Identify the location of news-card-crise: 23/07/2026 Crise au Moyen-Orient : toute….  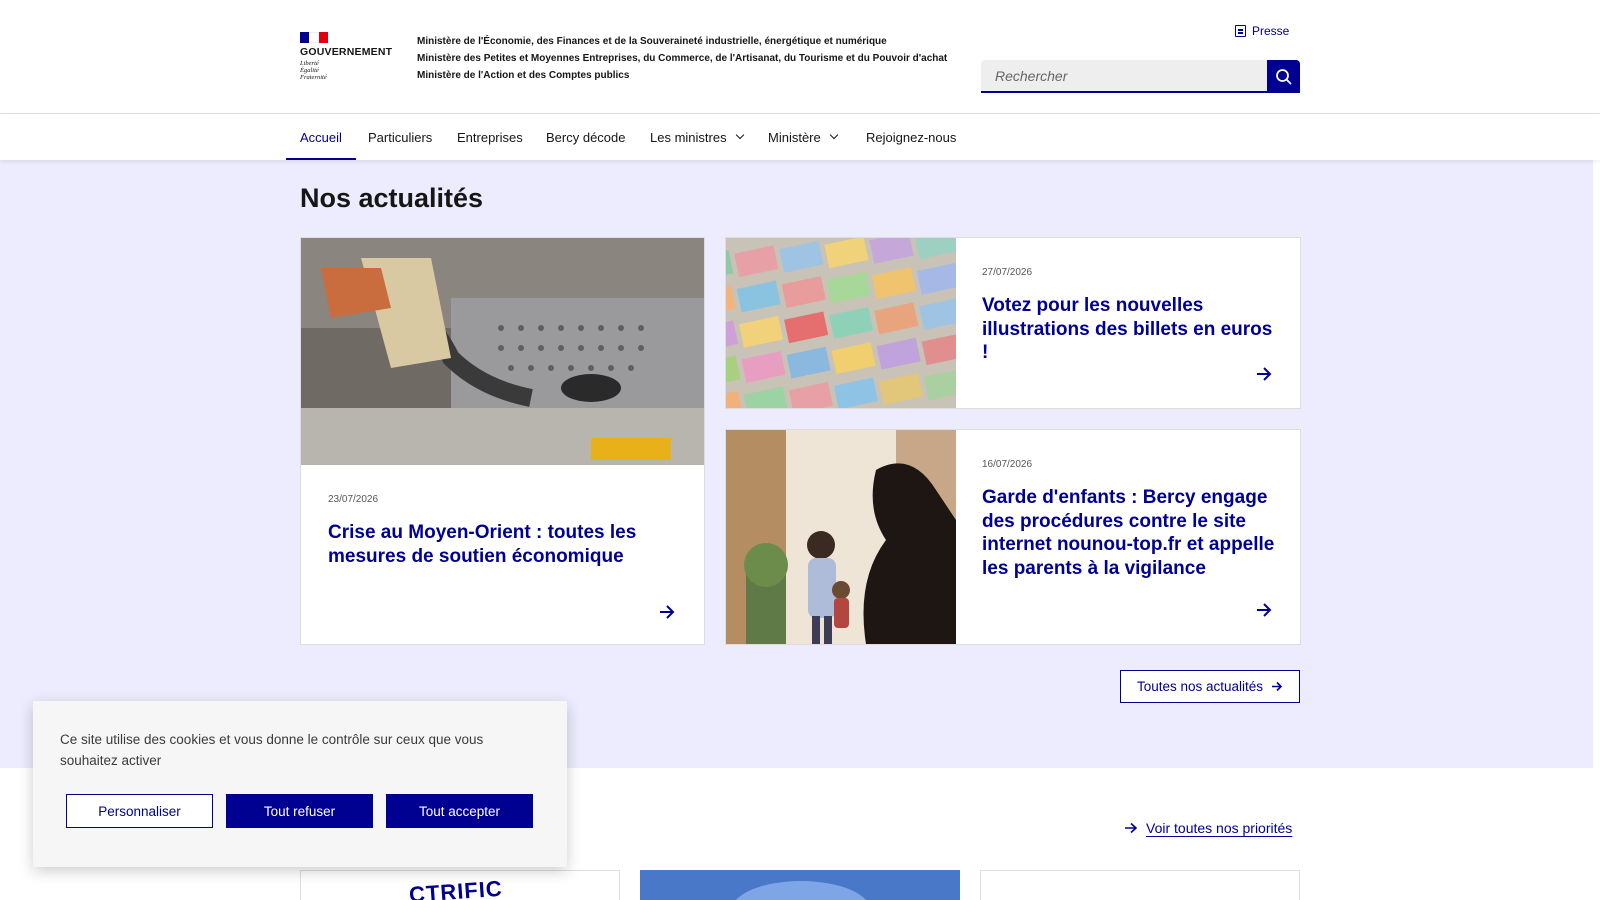
(502, 441).